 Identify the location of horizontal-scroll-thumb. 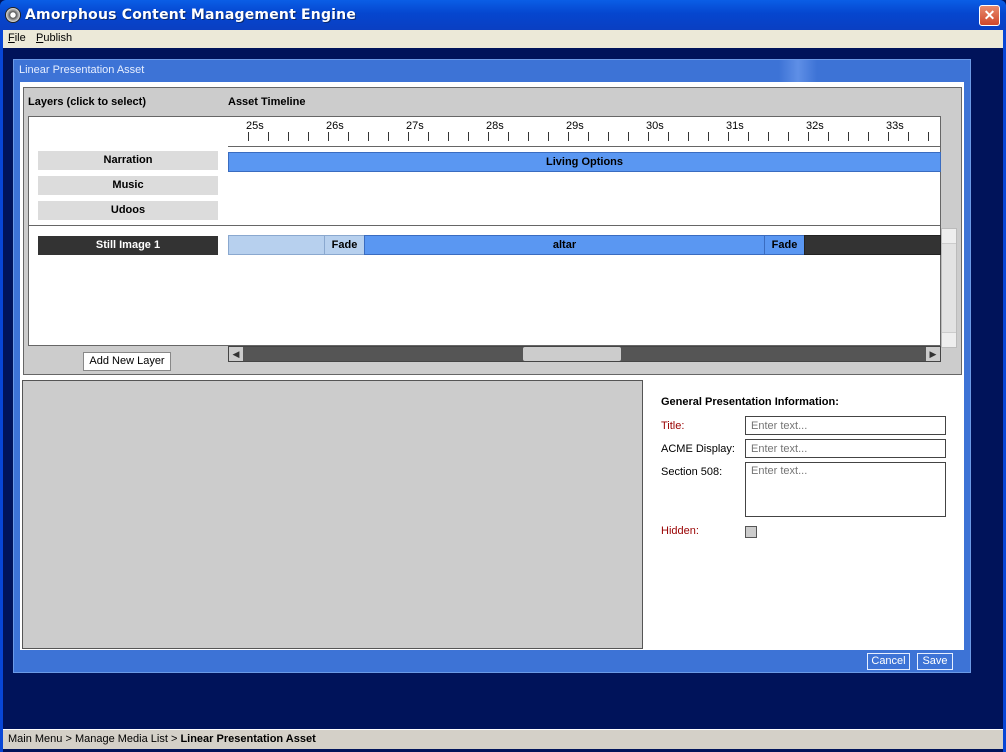
(572, 354).